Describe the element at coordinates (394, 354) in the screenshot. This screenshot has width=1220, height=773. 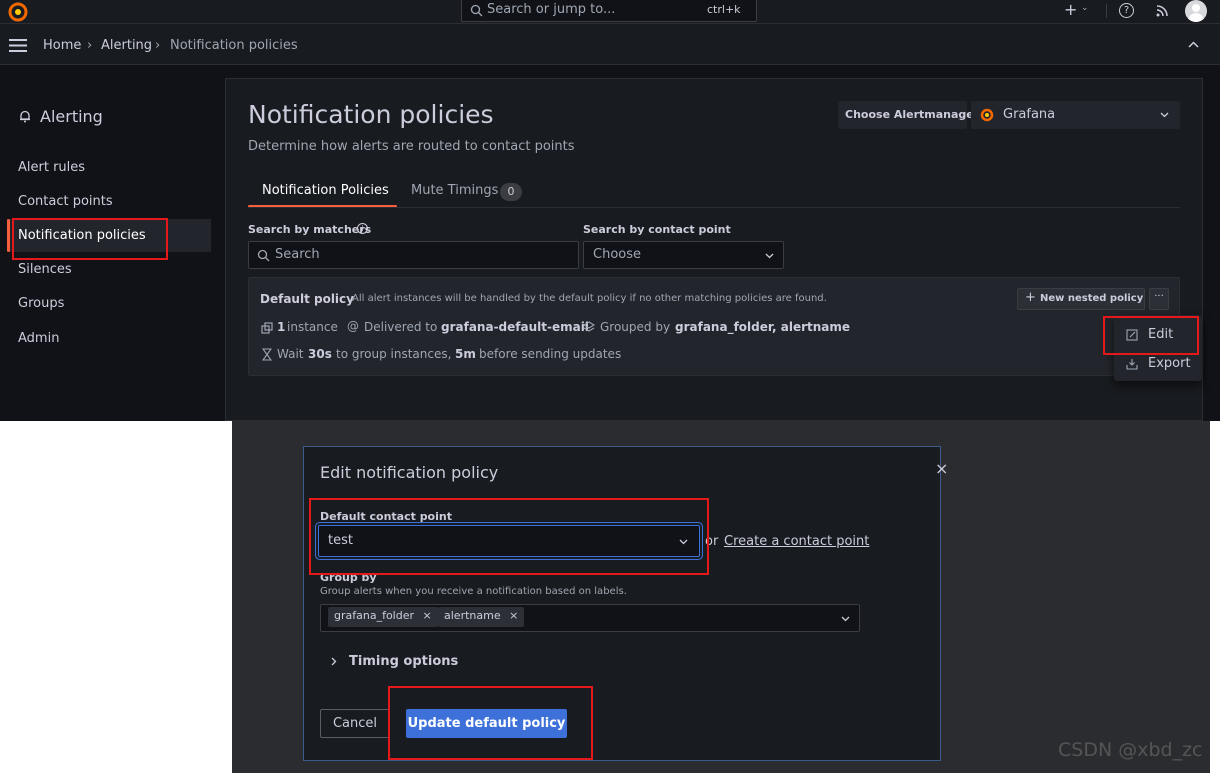
I see `wait-mid: to group instances,` at that location.